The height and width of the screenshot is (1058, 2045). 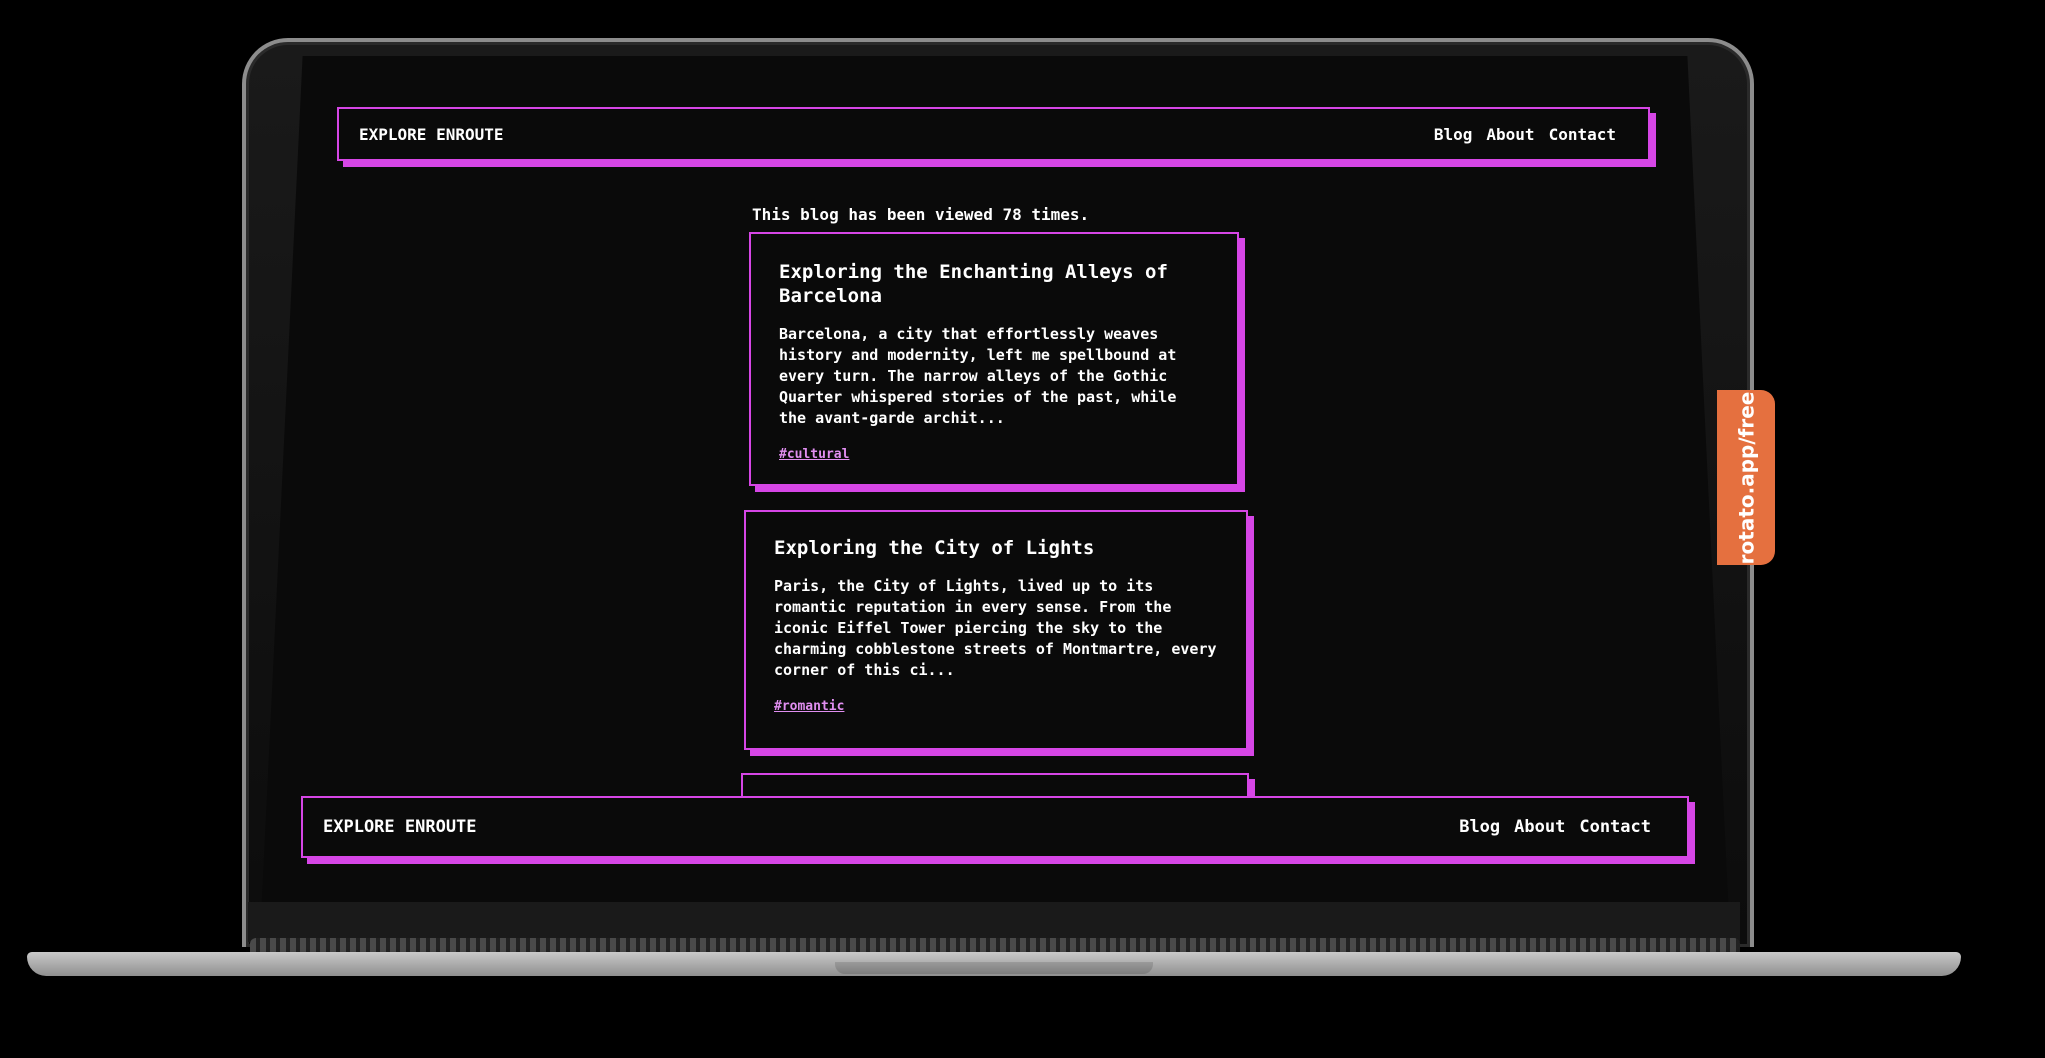 What do you see at coordinates (431, 134) in the screenshot?
I see `brand-logo: EXPLORE ENROUTE` at bounding box center [431, 134].